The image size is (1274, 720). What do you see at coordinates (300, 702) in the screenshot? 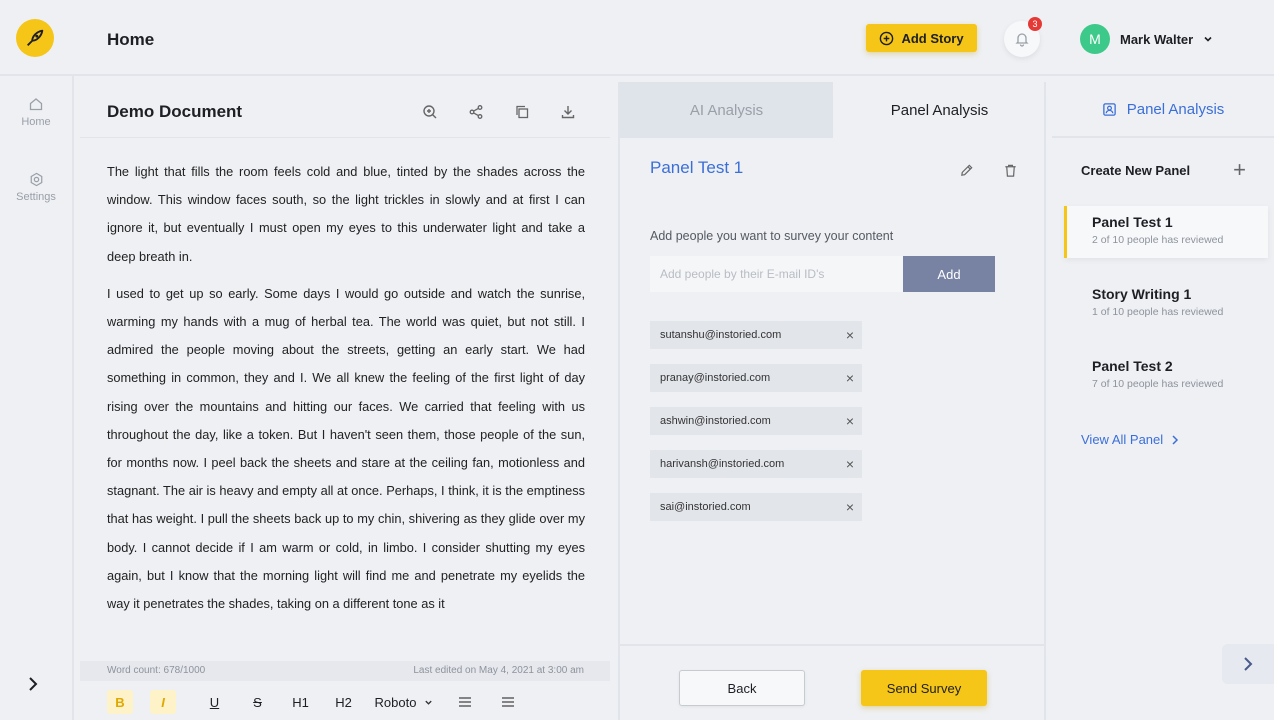
I see `h1-button: H1` at bounding box center [300, 702].